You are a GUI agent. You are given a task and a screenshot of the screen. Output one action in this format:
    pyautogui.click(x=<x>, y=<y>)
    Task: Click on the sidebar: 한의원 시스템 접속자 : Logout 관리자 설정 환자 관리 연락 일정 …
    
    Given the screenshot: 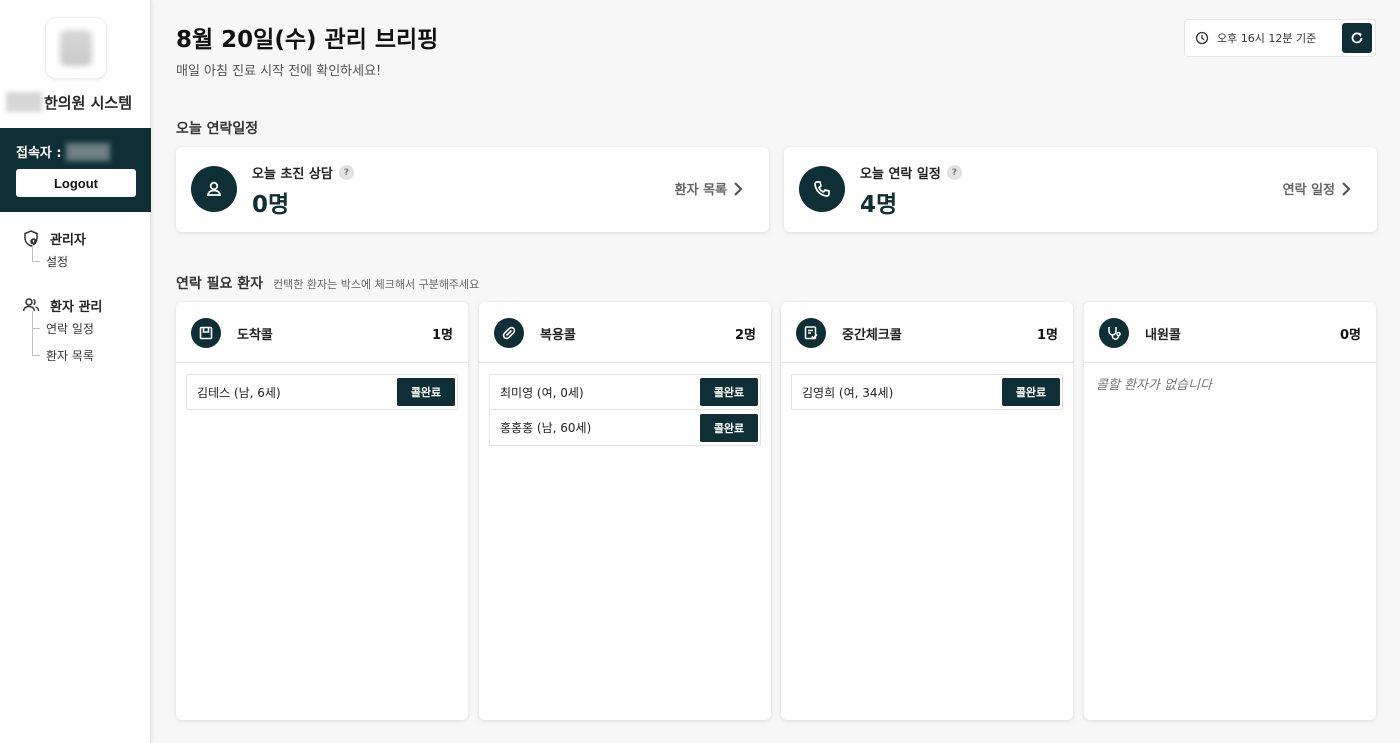 What is the action you would take?
    pyautogui.click(x=75, y=371)
    